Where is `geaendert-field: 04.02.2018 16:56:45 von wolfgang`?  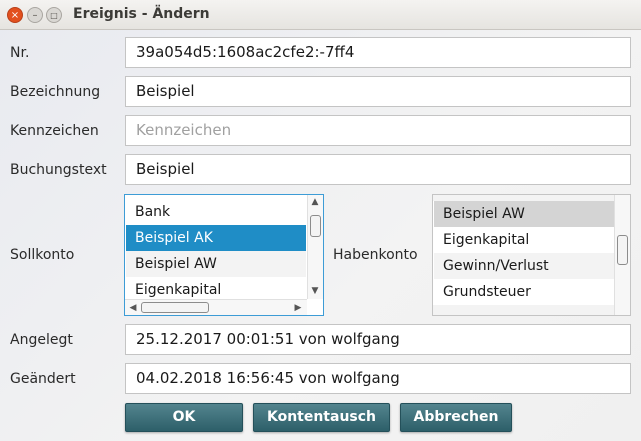
geaendert-field: 04.02.2018 16:56:45 von wolfgang is located at coordinates (378, 378).